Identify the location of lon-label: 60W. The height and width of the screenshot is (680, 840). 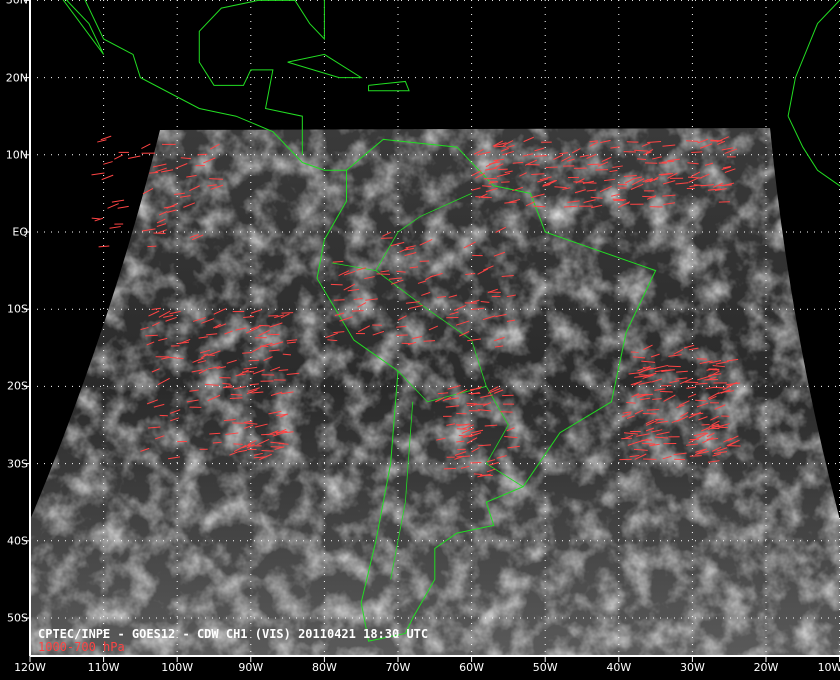
(472, 667).